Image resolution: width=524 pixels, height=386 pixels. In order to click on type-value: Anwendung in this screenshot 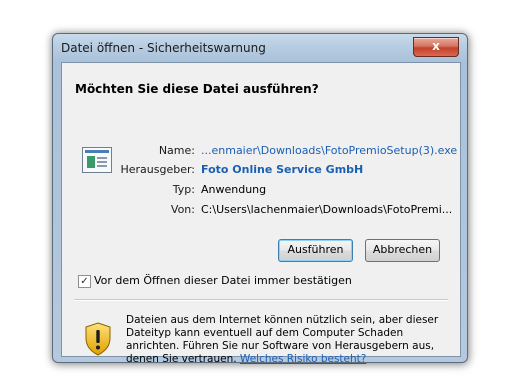, I will do `click(234, 189)`.